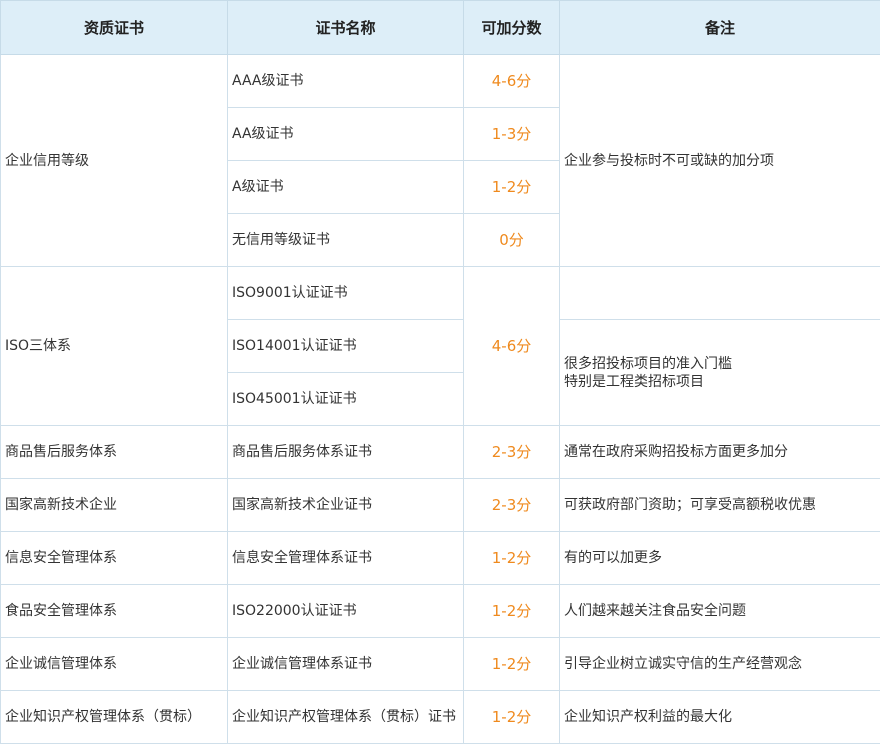 Image resolution: width=880 pixels, height=744 pixels. What do you see at coordinates (720, 717) in the screenshot?
I see `note-cell: 企业知识产权利益的最大化` at bounding box center [720, 717].